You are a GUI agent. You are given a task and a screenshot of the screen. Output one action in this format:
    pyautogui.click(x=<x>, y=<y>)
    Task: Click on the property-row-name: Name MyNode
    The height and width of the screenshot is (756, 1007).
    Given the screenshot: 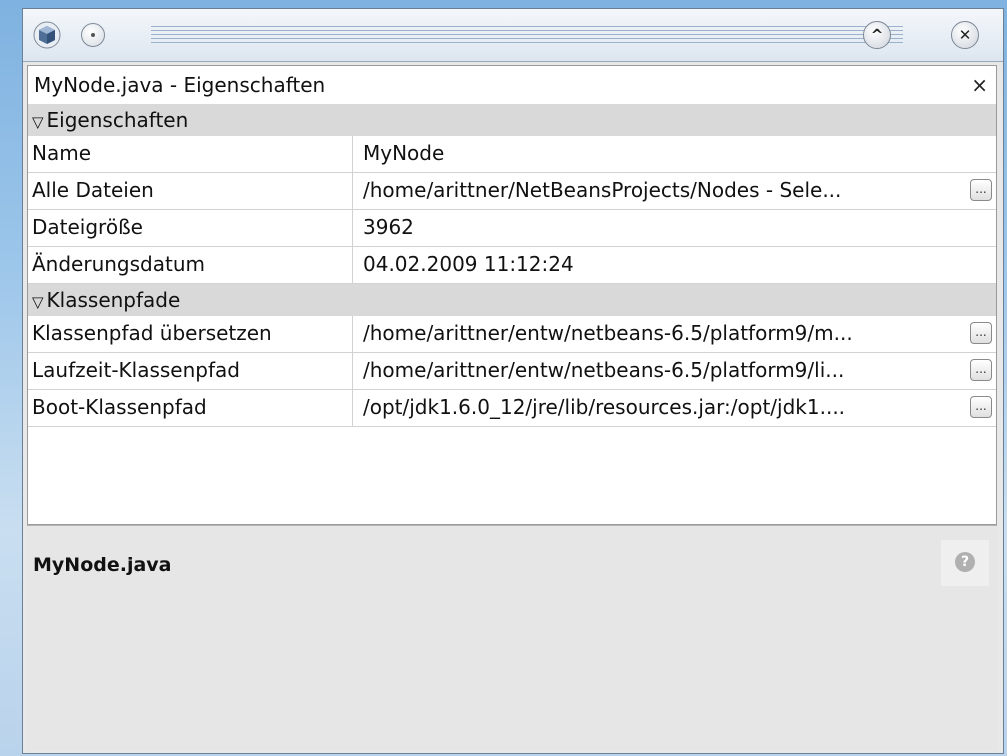 What is the action you would take?
    pyautogui.click(x=512, y=154)
    